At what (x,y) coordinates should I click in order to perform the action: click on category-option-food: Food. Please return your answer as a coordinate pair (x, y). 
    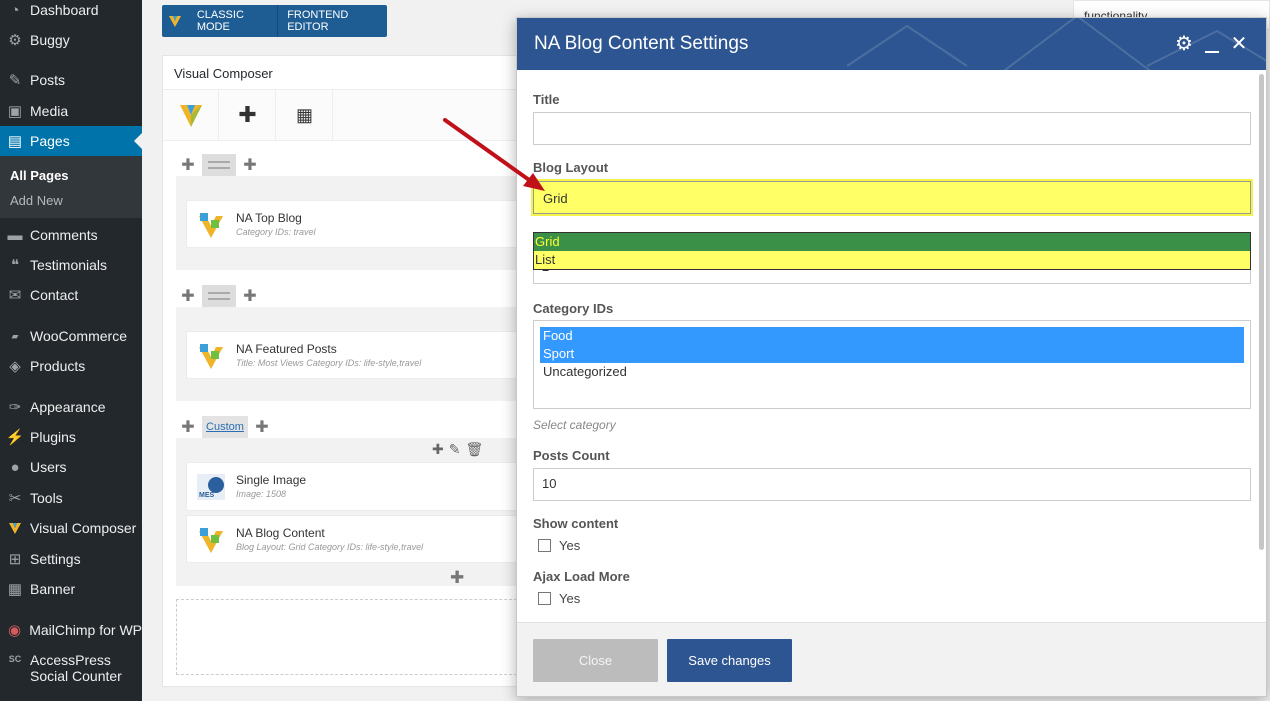
    Looking at the image, I should click on (892, 336).